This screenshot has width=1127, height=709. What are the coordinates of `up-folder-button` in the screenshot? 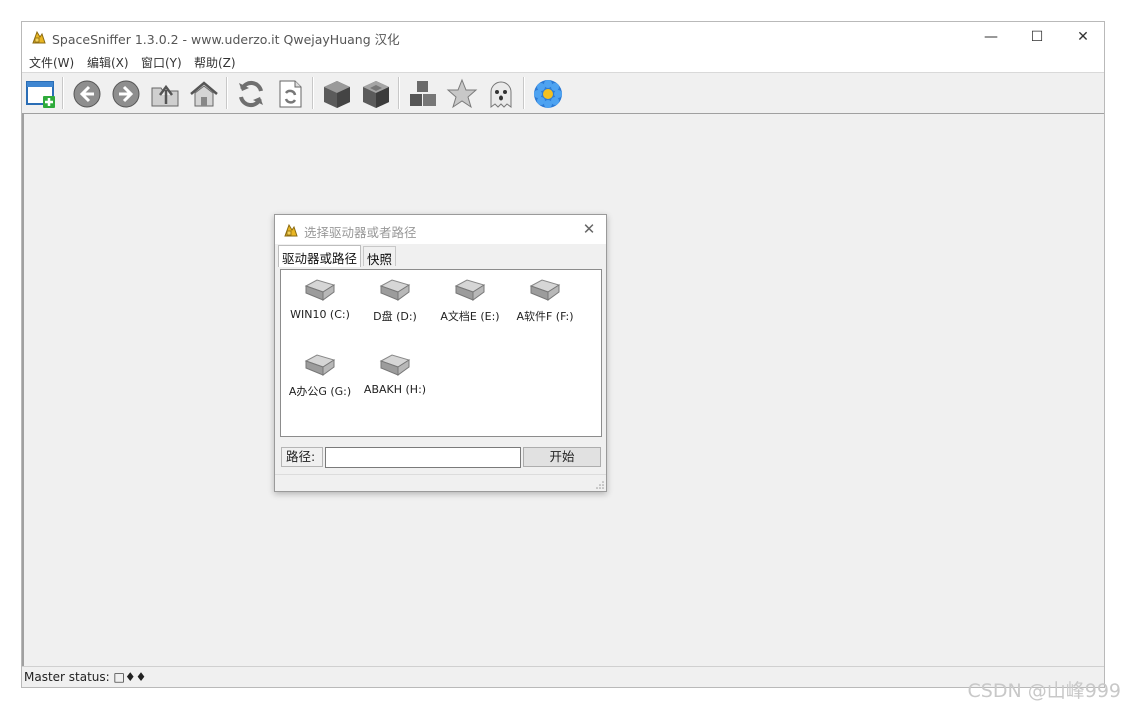 It's located at (165, 94).